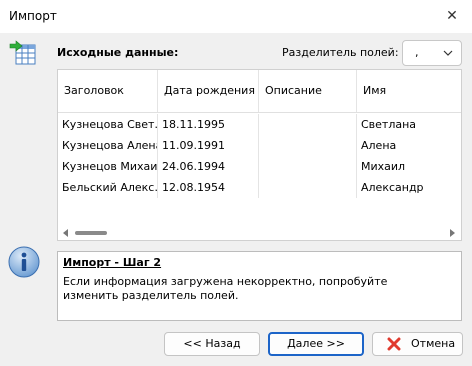 Image resolution: width=472 pixels, height=366 pixels. What do you see at coordinates (208, 187) in the screenshot?
I see `table-cell: 12.08.1954` at bounding box center [208, 187].